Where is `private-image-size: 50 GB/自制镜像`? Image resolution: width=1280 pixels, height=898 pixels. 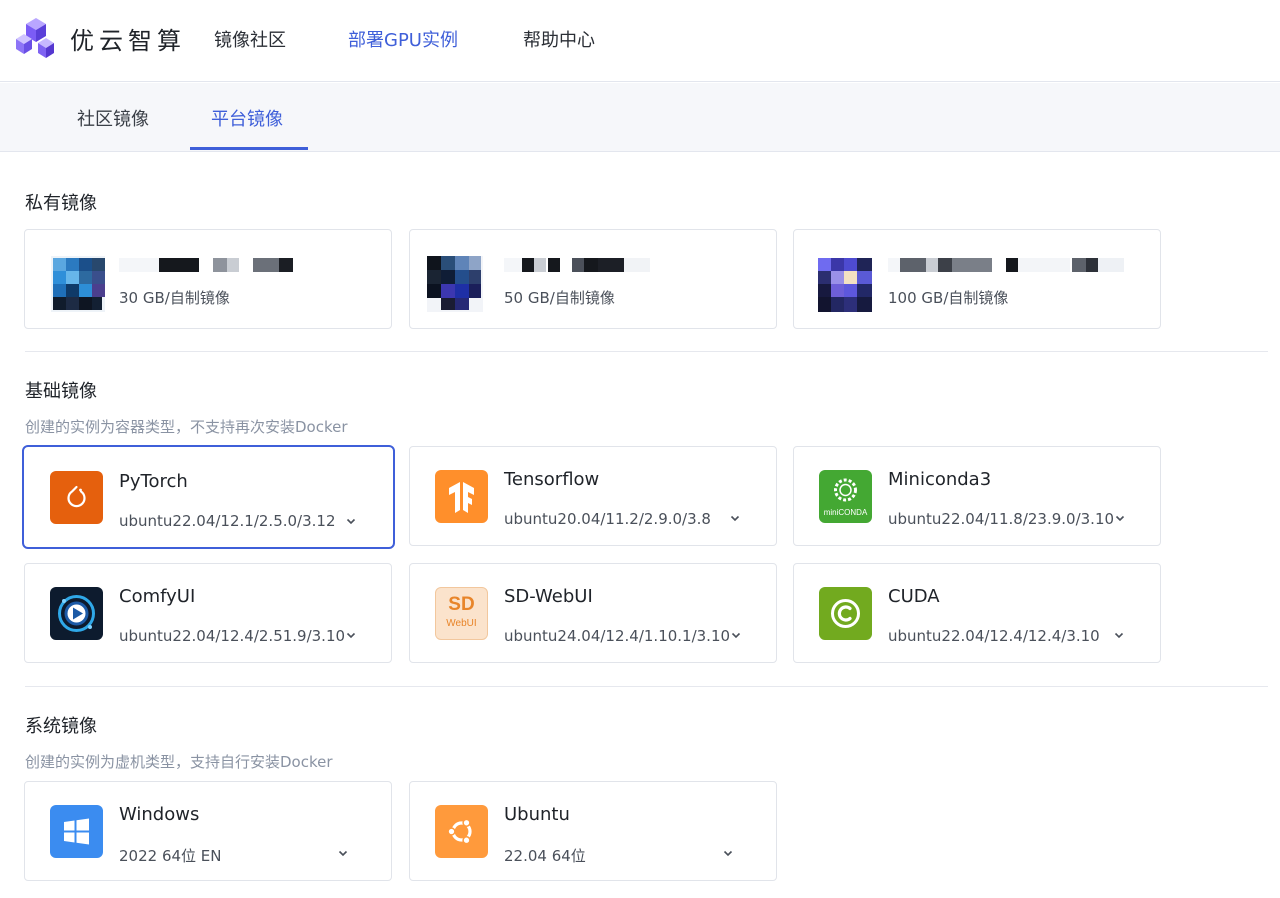
private-image-size: 50 GB/自制镜像 is located at coordinates (559, 298).